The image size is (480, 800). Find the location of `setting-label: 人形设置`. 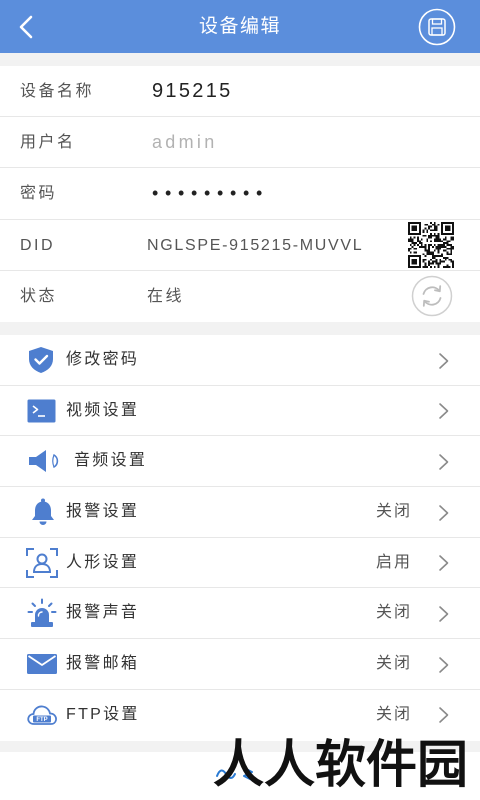

setting-label: 人形设置 is located at coordinates (103, 562).